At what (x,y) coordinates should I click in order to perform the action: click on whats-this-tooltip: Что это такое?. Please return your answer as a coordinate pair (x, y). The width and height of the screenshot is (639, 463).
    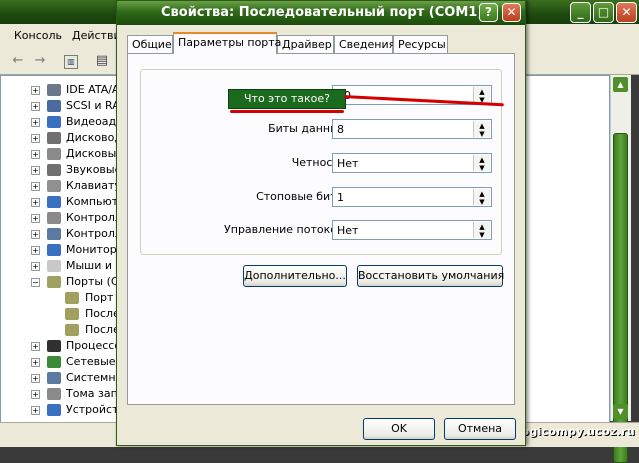
    Looking at the image, I should click on (287, 99).